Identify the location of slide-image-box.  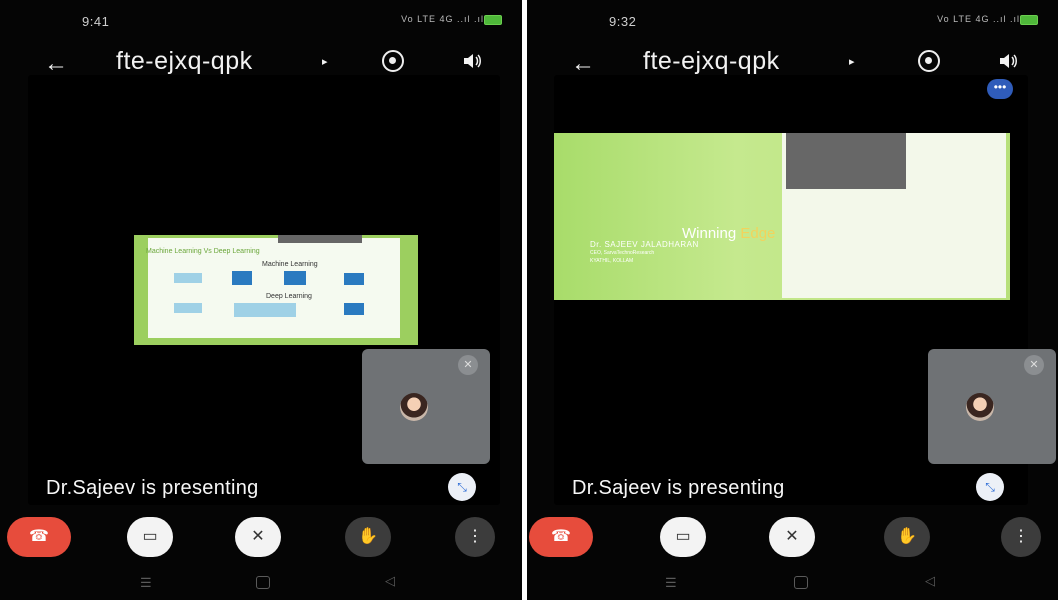
(846, 161).